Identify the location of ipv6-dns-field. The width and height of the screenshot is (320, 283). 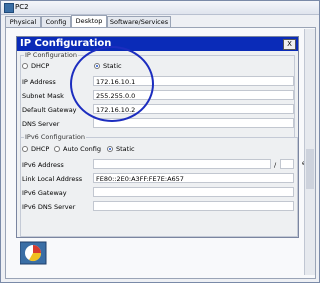
(193, 206).